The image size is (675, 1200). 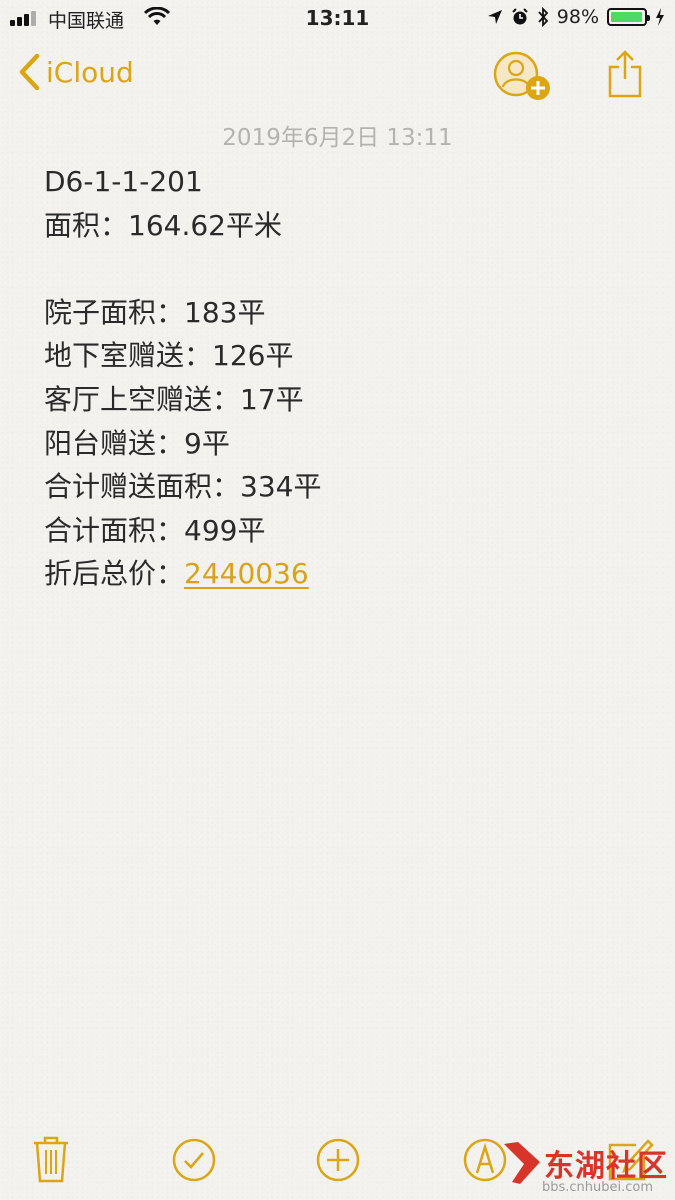 I want to click on phone-number-link: 2440036, so click(x=246, y=573).